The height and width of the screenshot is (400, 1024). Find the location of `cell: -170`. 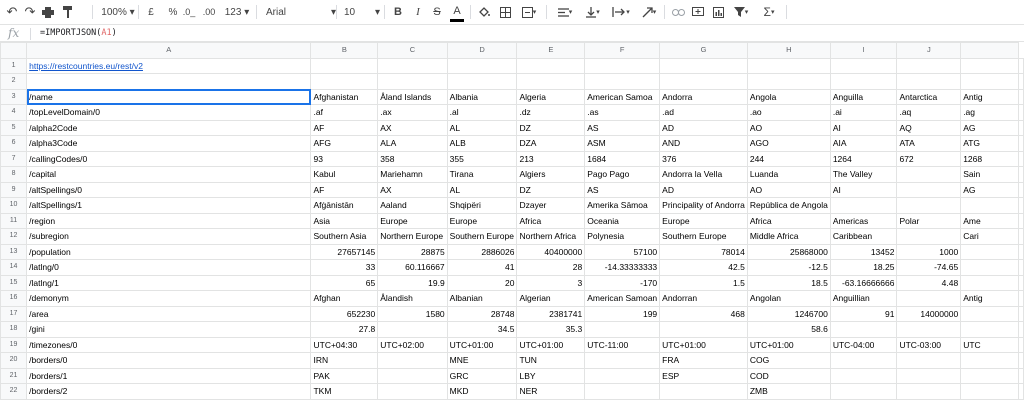

cell: -170 is located at coordinates (622, 282).